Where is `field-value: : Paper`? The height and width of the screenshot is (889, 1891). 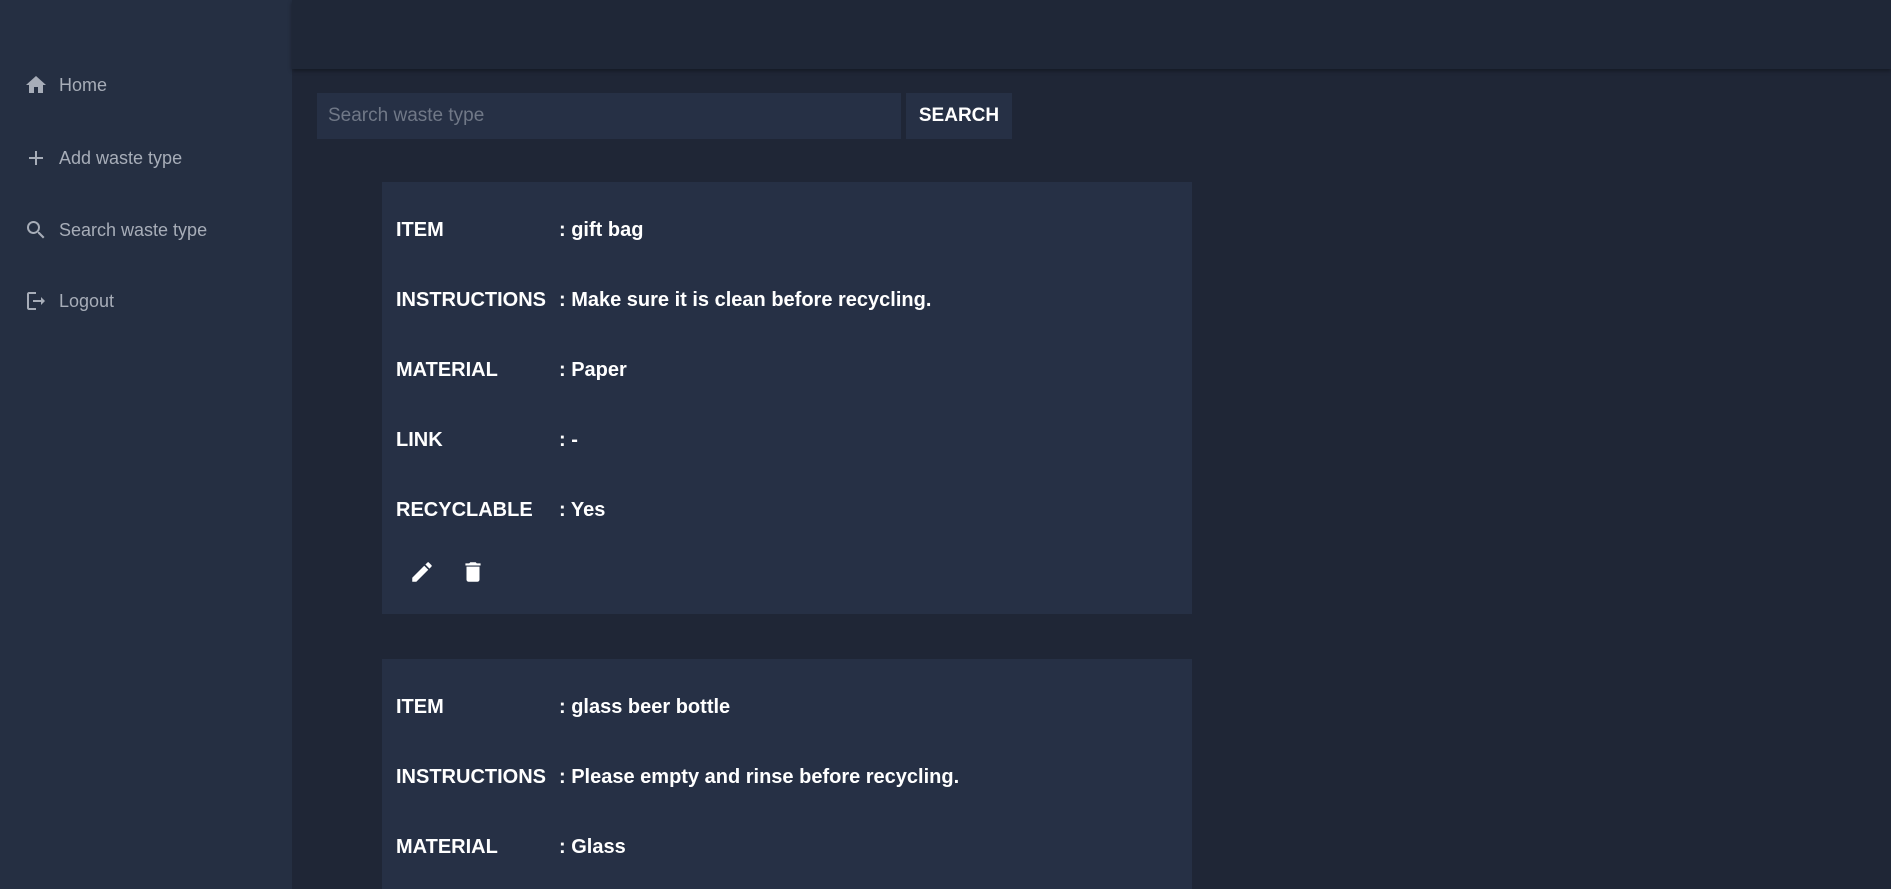
field-value: : Paper is located at coordinates (593, 369).